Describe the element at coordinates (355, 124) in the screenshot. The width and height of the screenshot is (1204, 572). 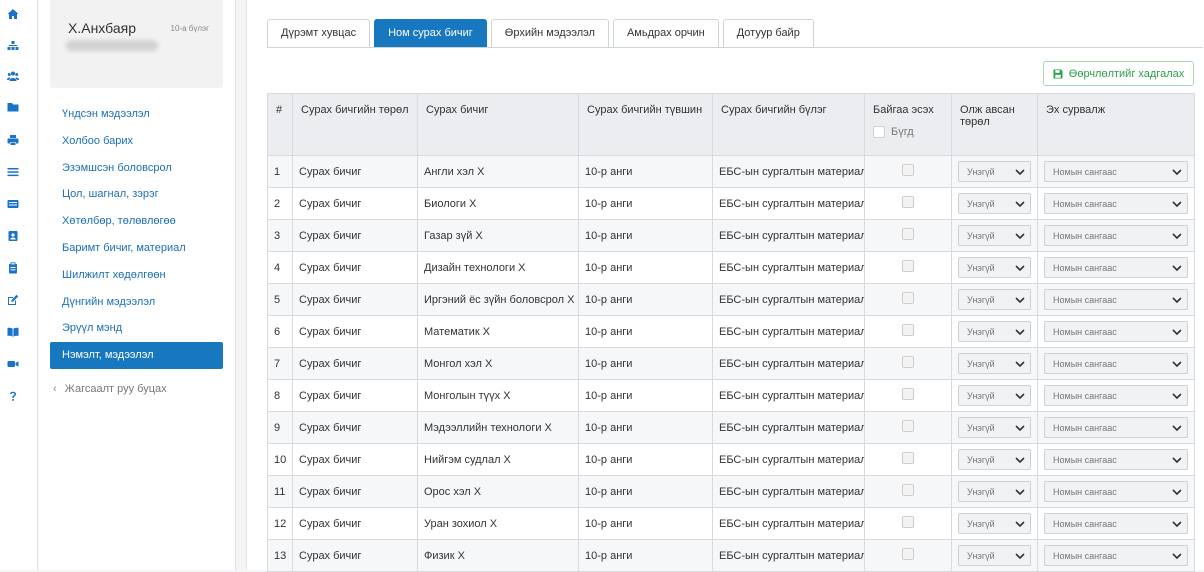
I see `header-type: Сурах бичгийн төрөл` at that location.